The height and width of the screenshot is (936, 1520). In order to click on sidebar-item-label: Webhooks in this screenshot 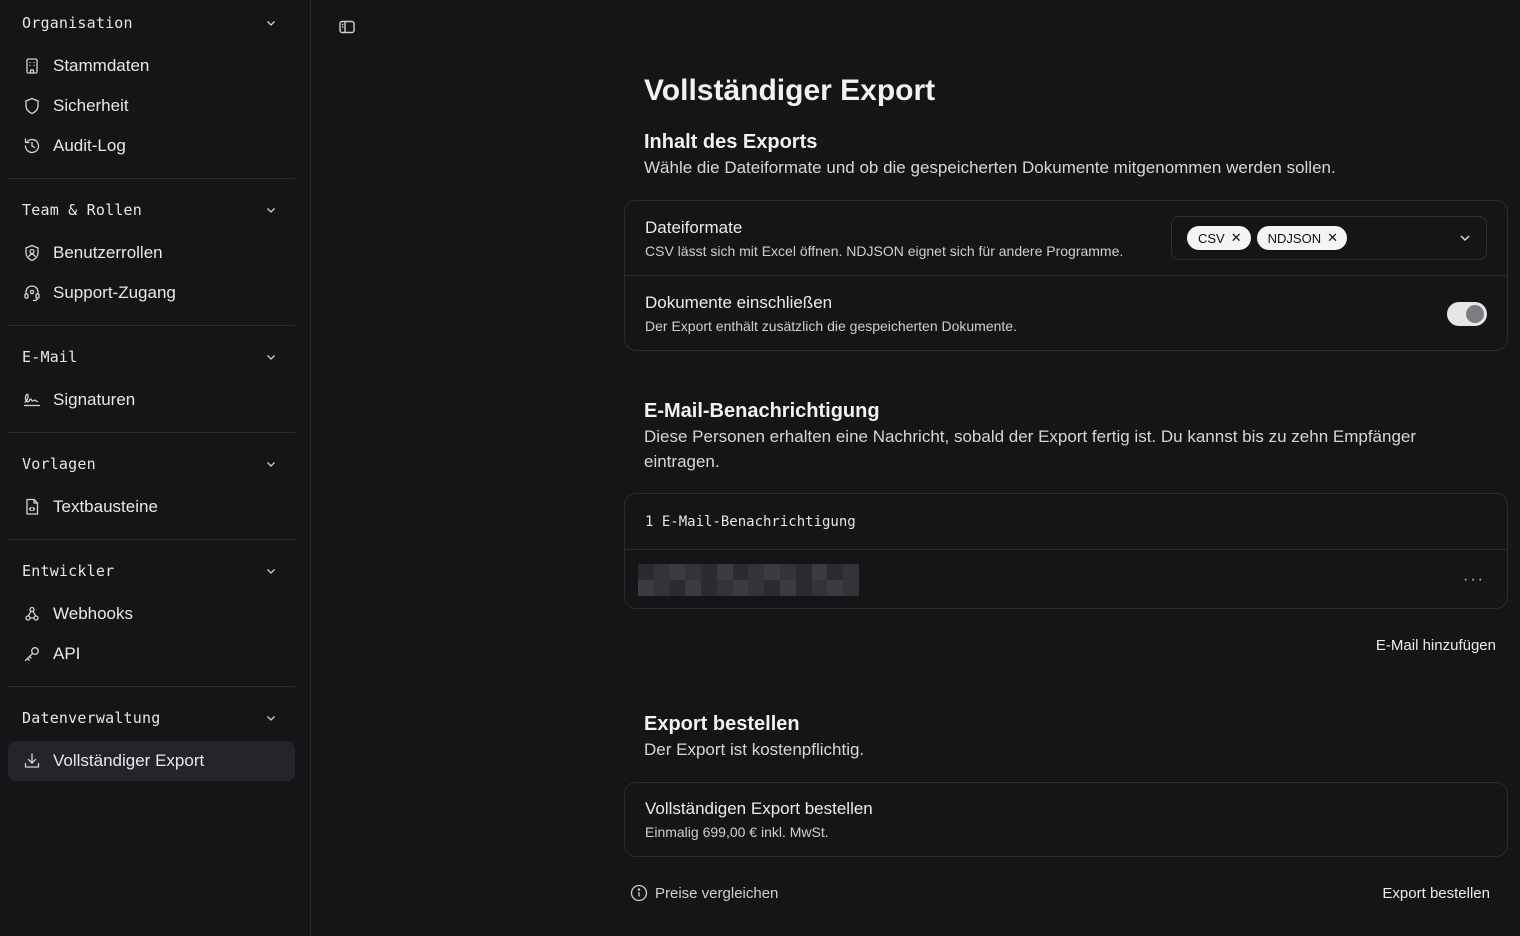, I will do `click(93, 613)`.